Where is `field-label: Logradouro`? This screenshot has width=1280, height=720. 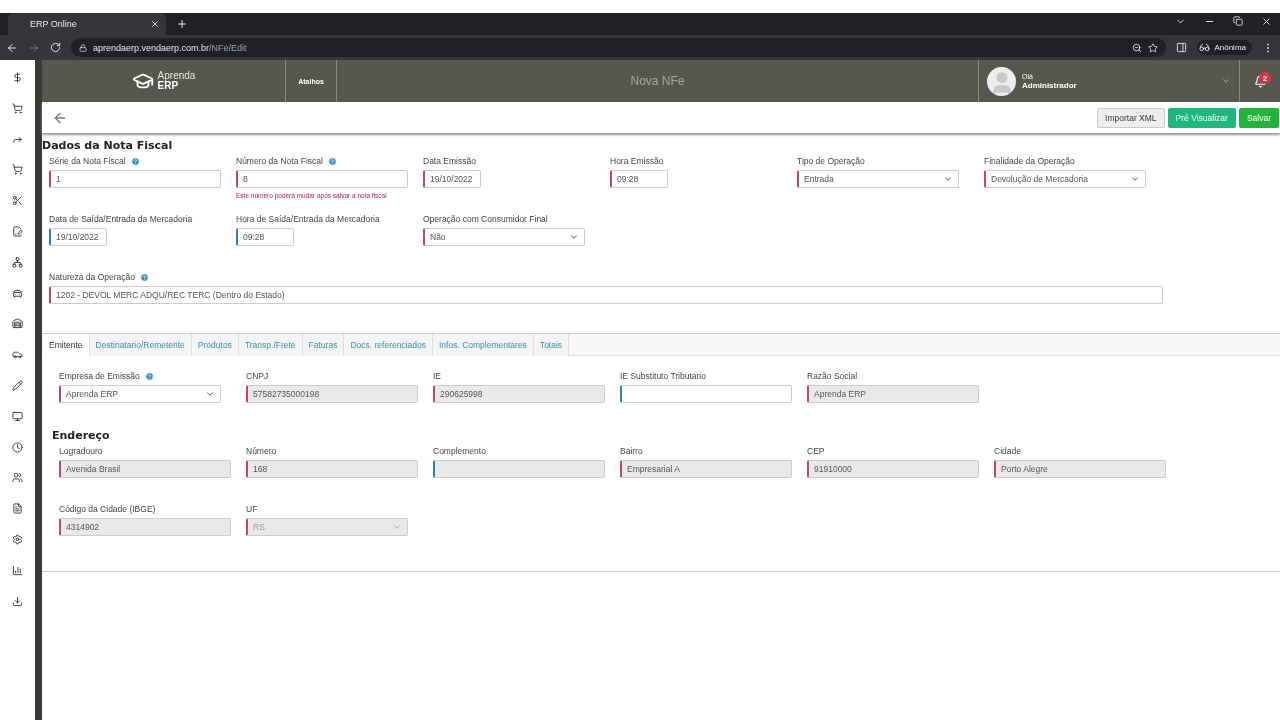
field-label: Logradouro is located at coordinates (81, 451).